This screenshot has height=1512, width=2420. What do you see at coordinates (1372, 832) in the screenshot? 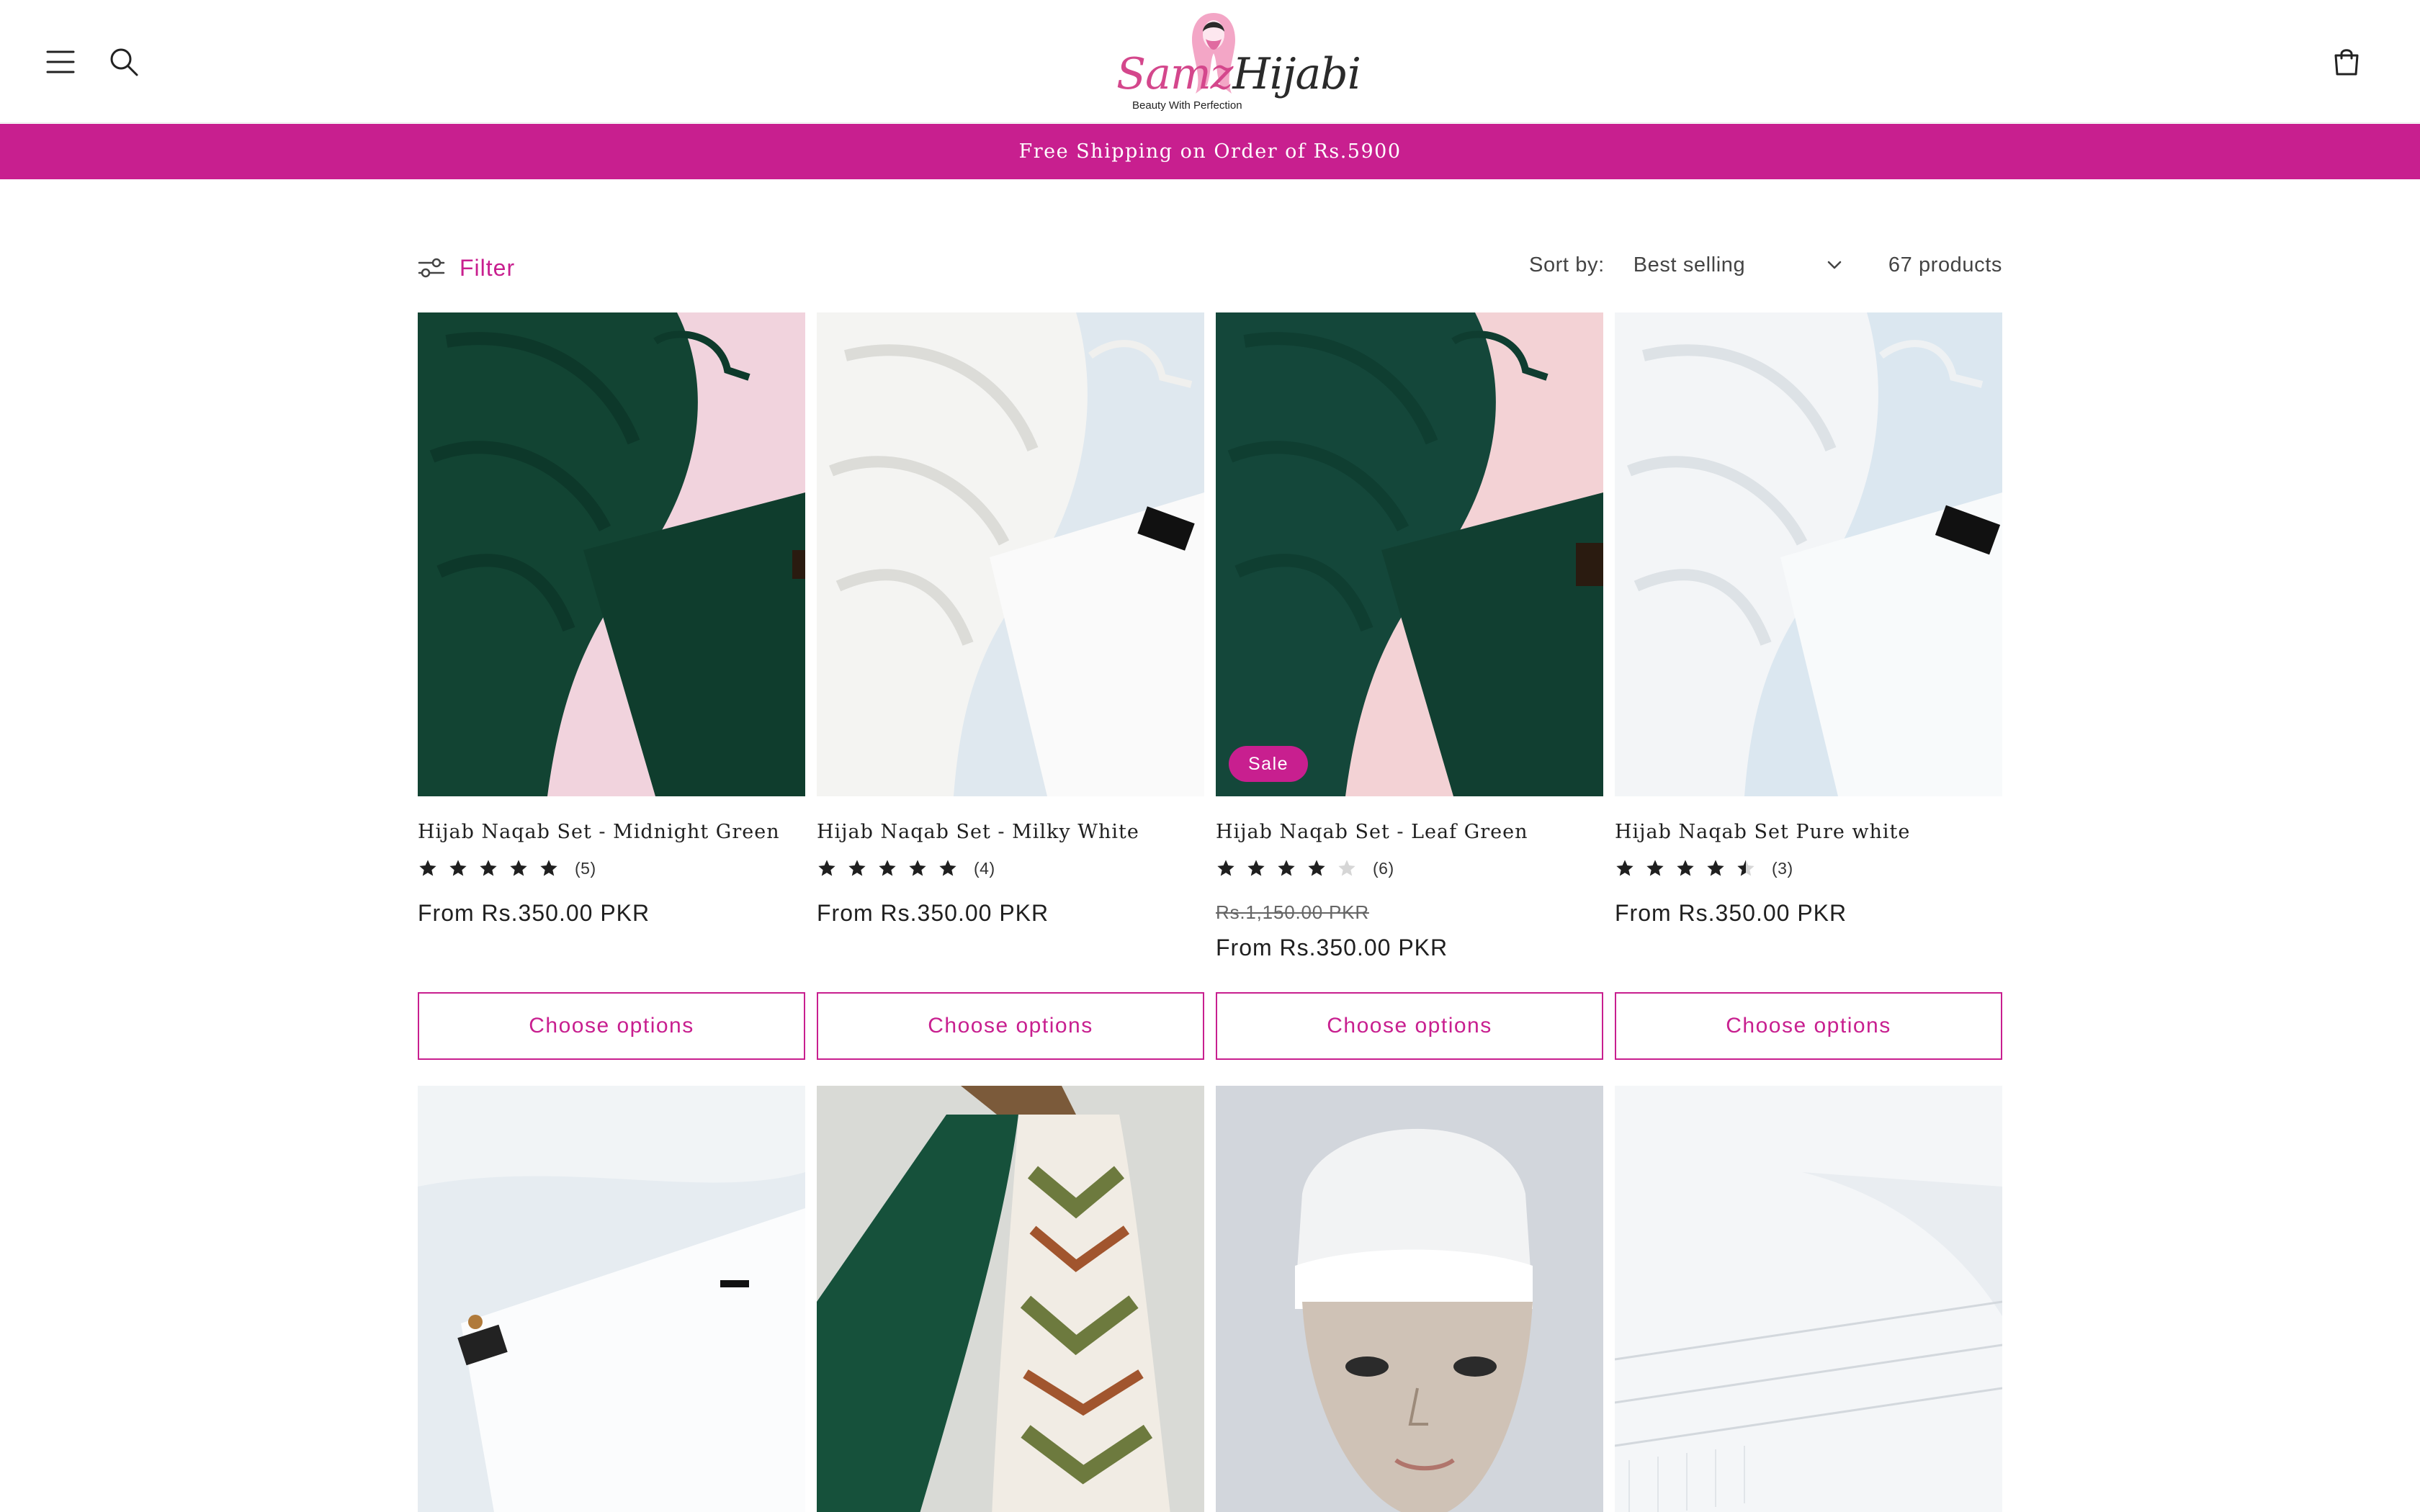
I see `product-title: Hijab Naqab Set - Leaf Green` at bounding box center [1372, 832].